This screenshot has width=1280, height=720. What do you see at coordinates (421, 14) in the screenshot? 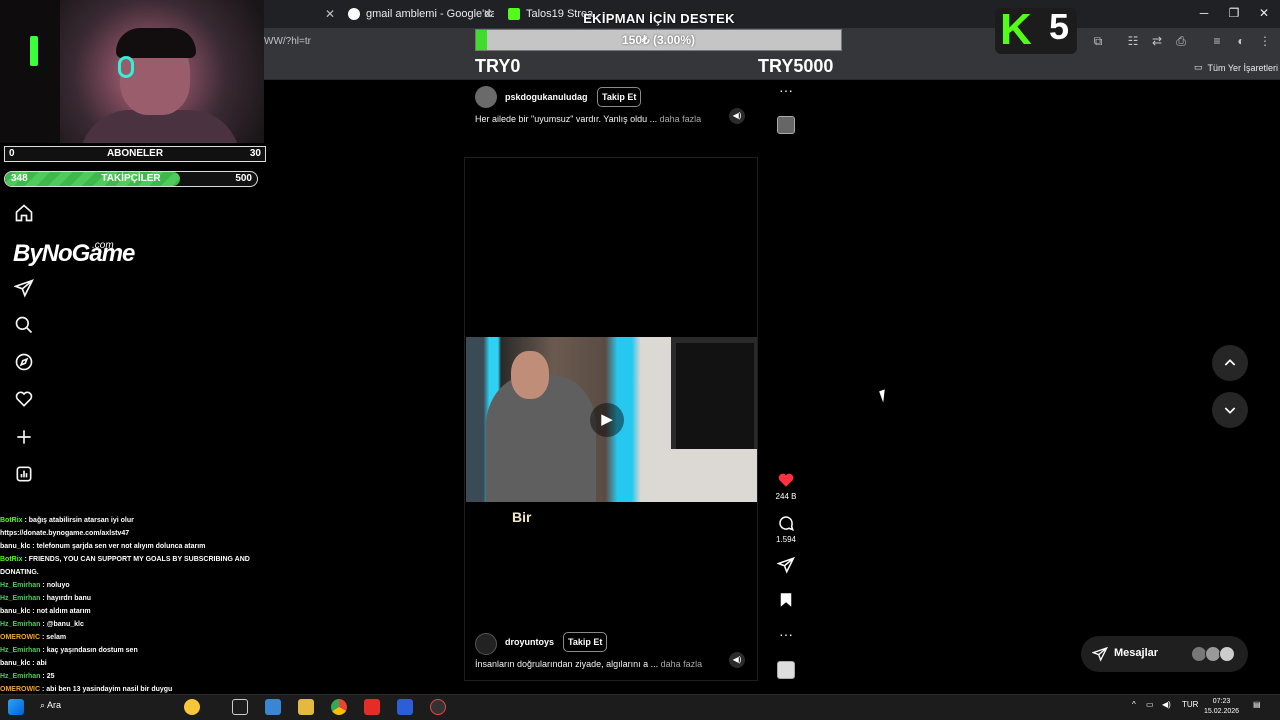
I see `tab-google-search: gmail amblemi - Google'da Ara` at bounding box center [421, 14].